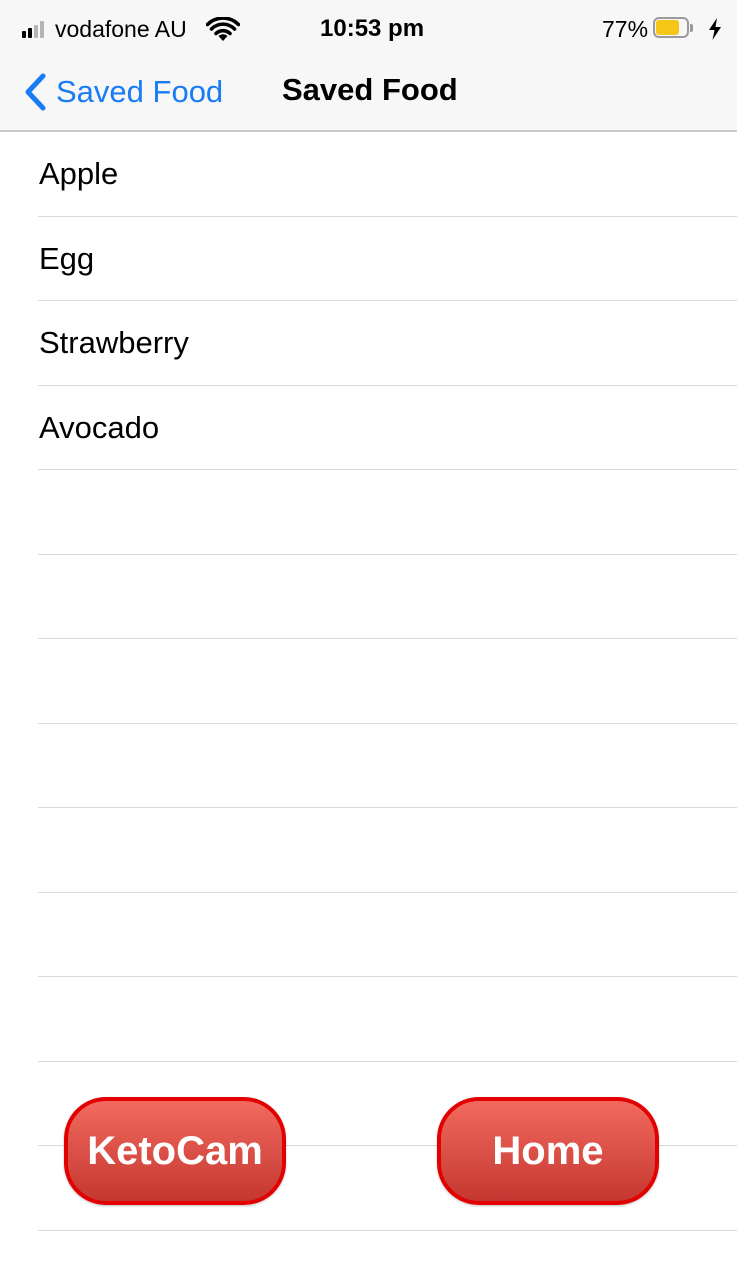 The height and width of the screenshot is (1265, 737). I want to click on ketocam-button-label: KetoCam, so click(175, 1150).